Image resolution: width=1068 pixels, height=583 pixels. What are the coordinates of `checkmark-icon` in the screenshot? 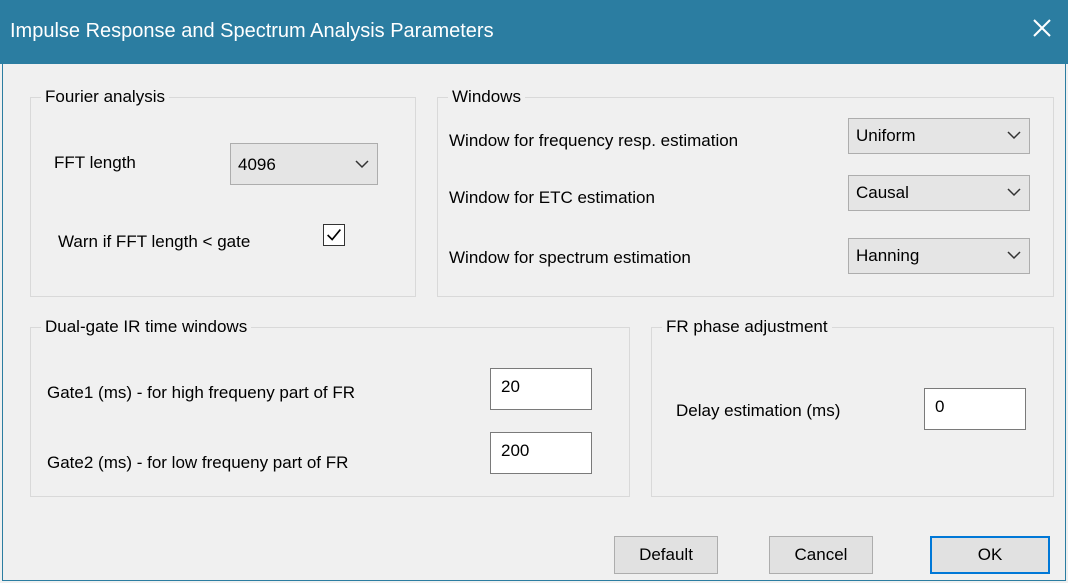 It's located at (334, 235).